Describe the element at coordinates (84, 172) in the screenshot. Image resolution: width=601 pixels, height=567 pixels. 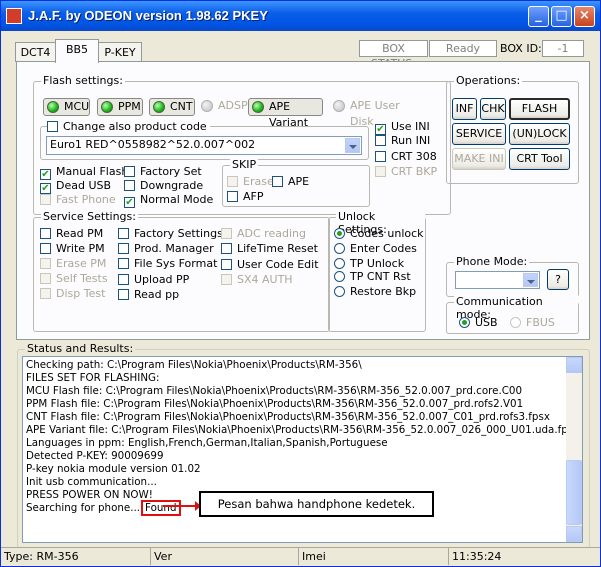
I see `manual-flash-checkbox: ✔ Manual Flash` at that location.